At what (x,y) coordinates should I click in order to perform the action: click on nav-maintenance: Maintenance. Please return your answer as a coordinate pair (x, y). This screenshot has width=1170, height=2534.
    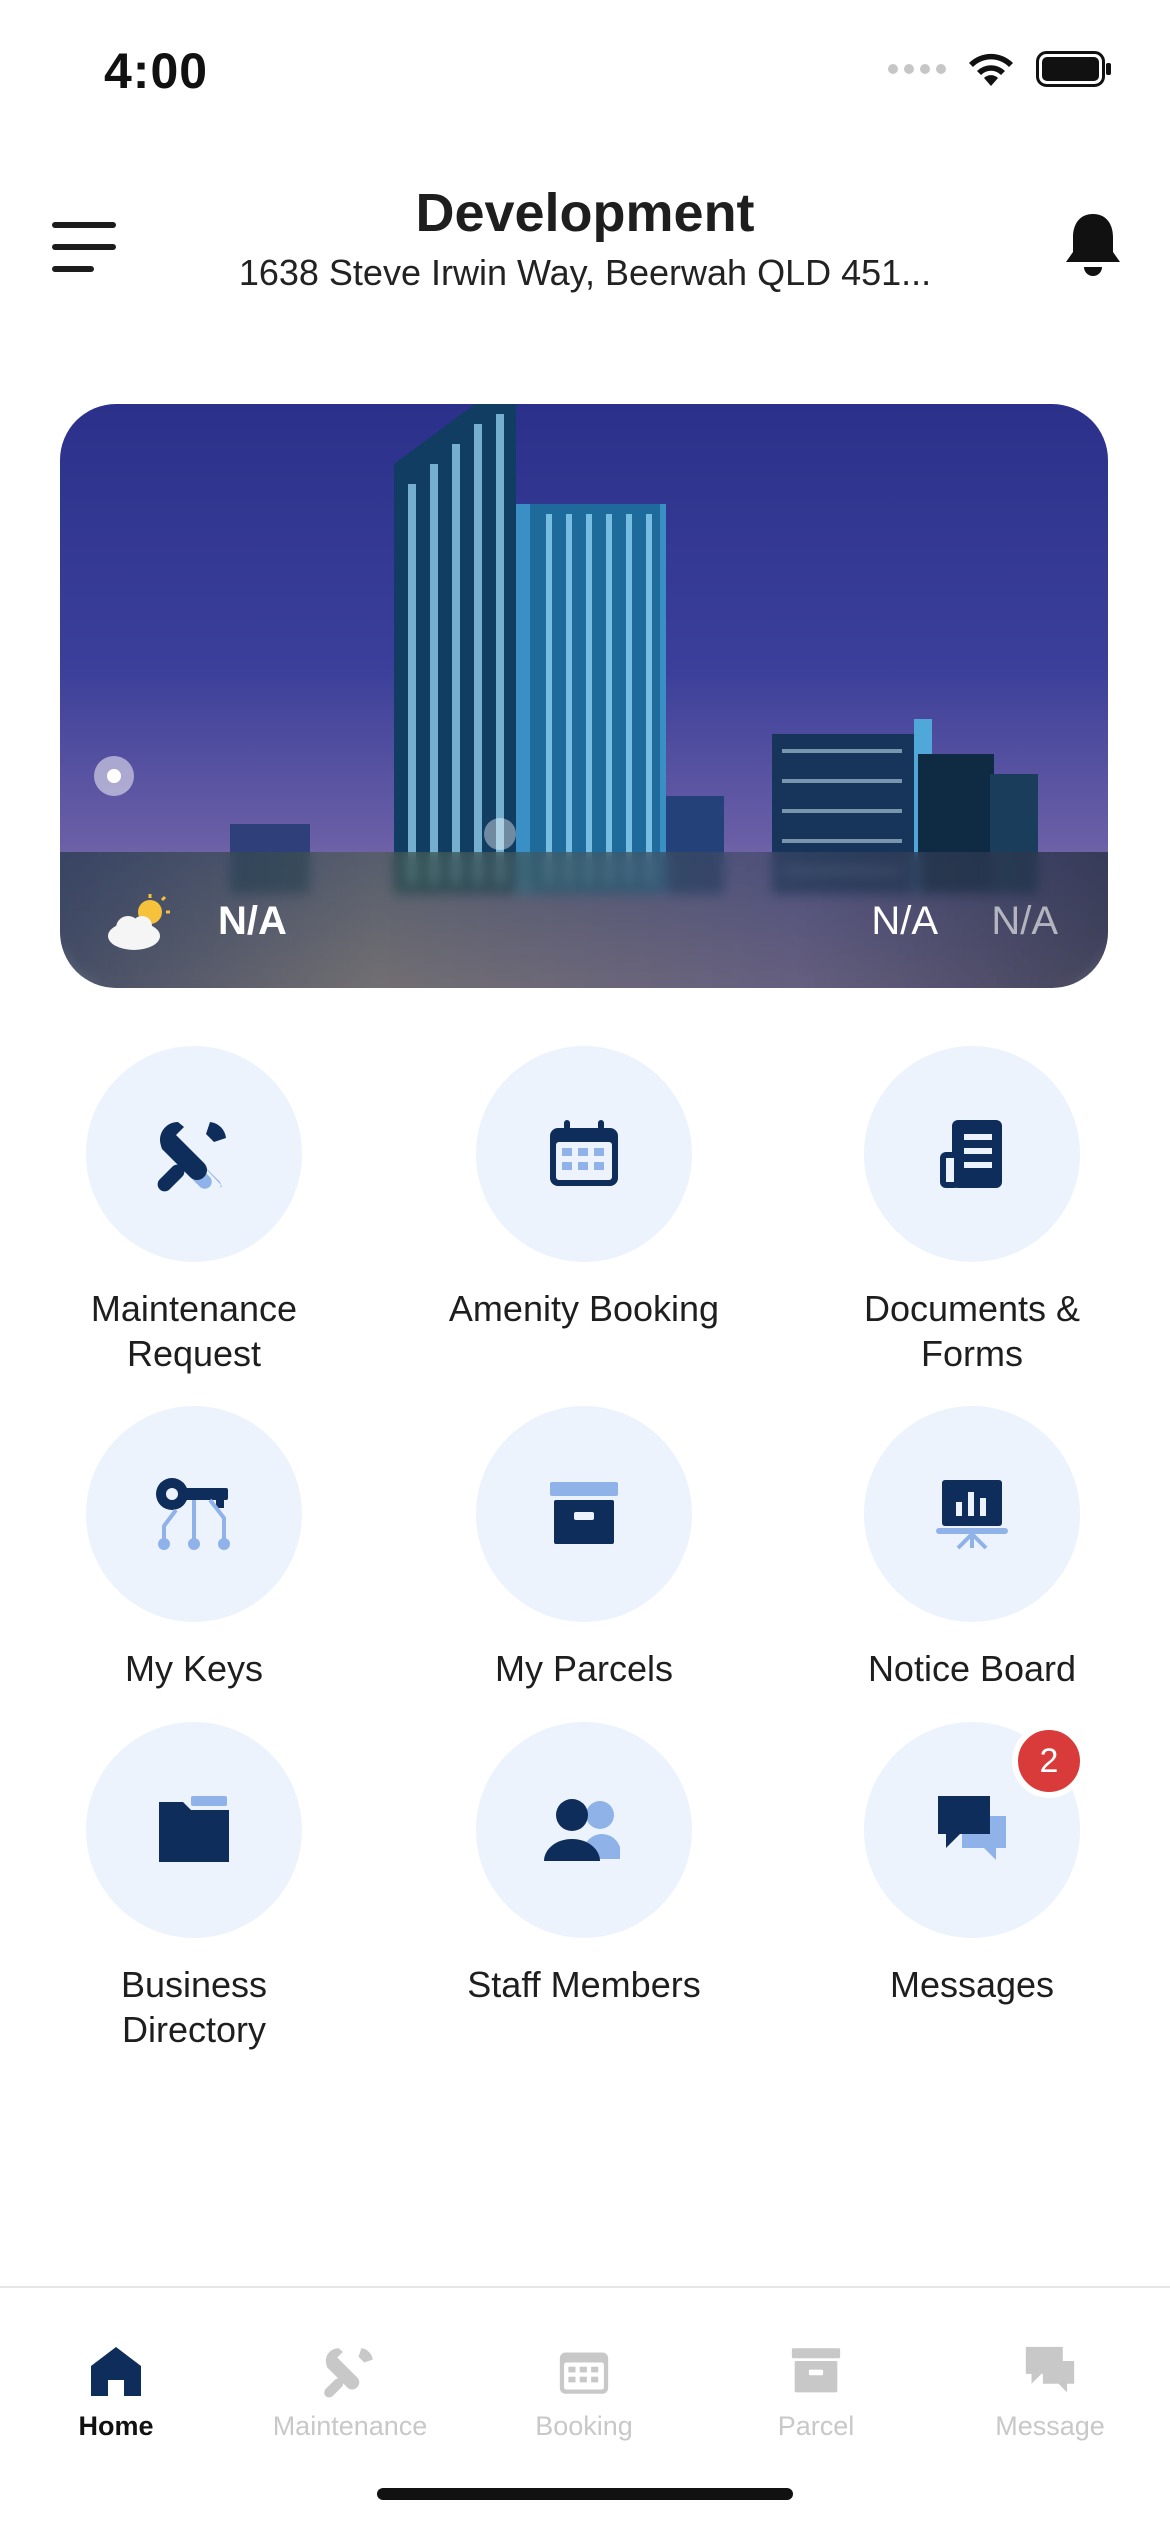
    Looking at the image, I should click on (350, 2393).